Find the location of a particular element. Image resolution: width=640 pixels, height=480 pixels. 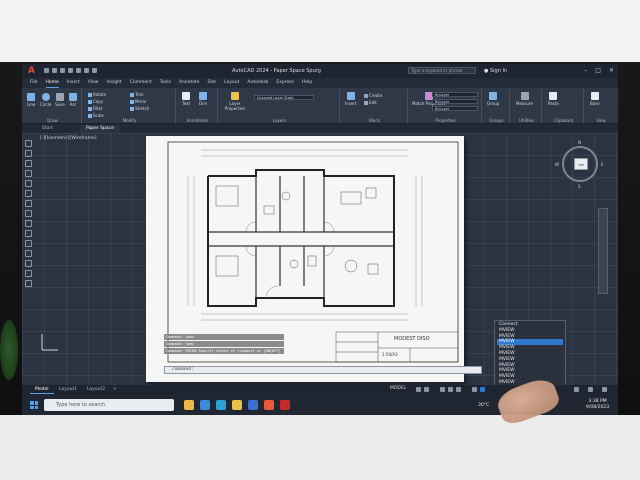

tool-rotate-icon is located at coordinates (28, 233).